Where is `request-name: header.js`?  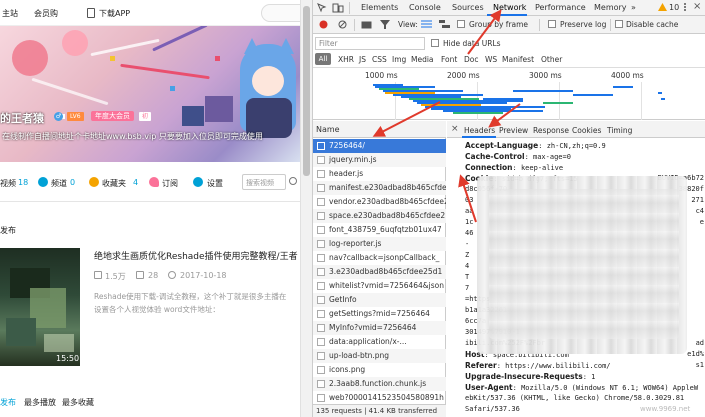 request-name: header.js is located at coordinates (346, 173).